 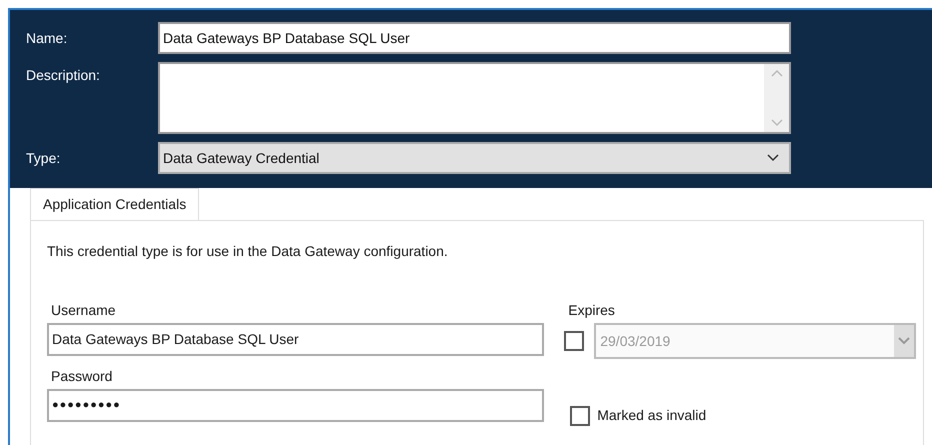 What do you see at coordinates (248, 251) in the screenshot?
I see `info-text: This credential type is for use in the Data Gateway configuration.` at bounding box center [248, 251].